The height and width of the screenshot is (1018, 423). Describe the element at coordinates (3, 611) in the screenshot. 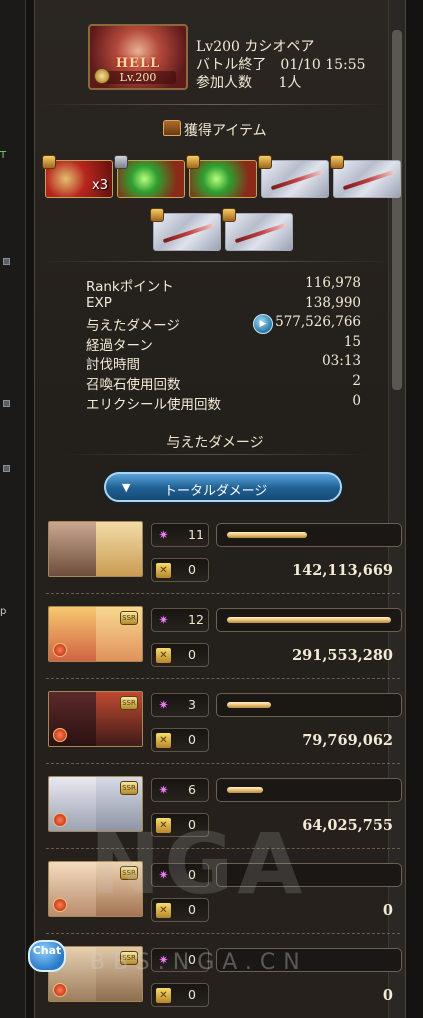

I see `outer-mark: p` at that location.